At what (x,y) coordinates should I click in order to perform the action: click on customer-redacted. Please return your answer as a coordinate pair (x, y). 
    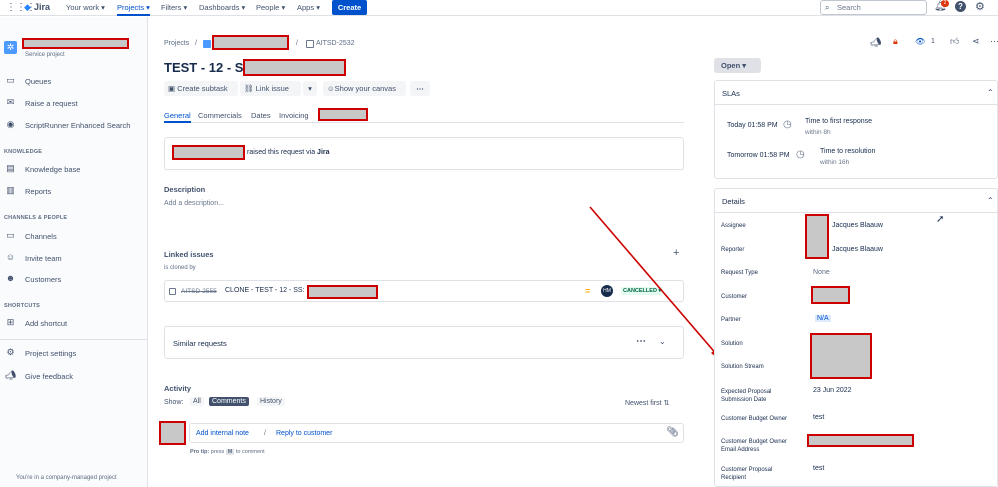
    Looking at the image, I should click on (830, 295).